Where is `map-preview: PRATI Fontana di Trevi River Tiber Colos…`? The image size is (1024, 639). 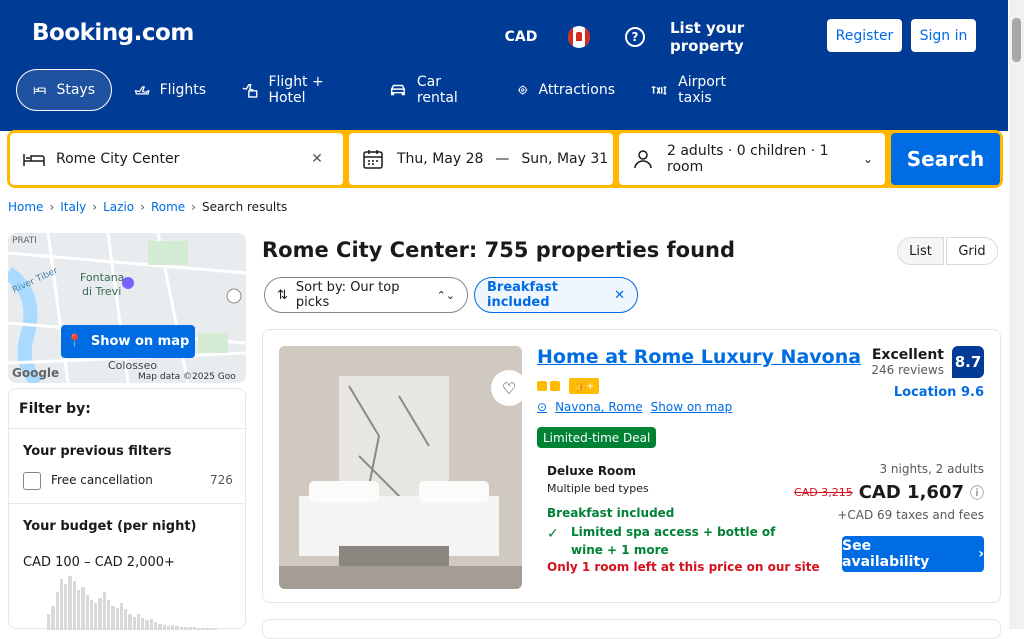 map-preview: PRATI Fontana di Trevi River Tiber Colos… is located at coordinates (127, 308).